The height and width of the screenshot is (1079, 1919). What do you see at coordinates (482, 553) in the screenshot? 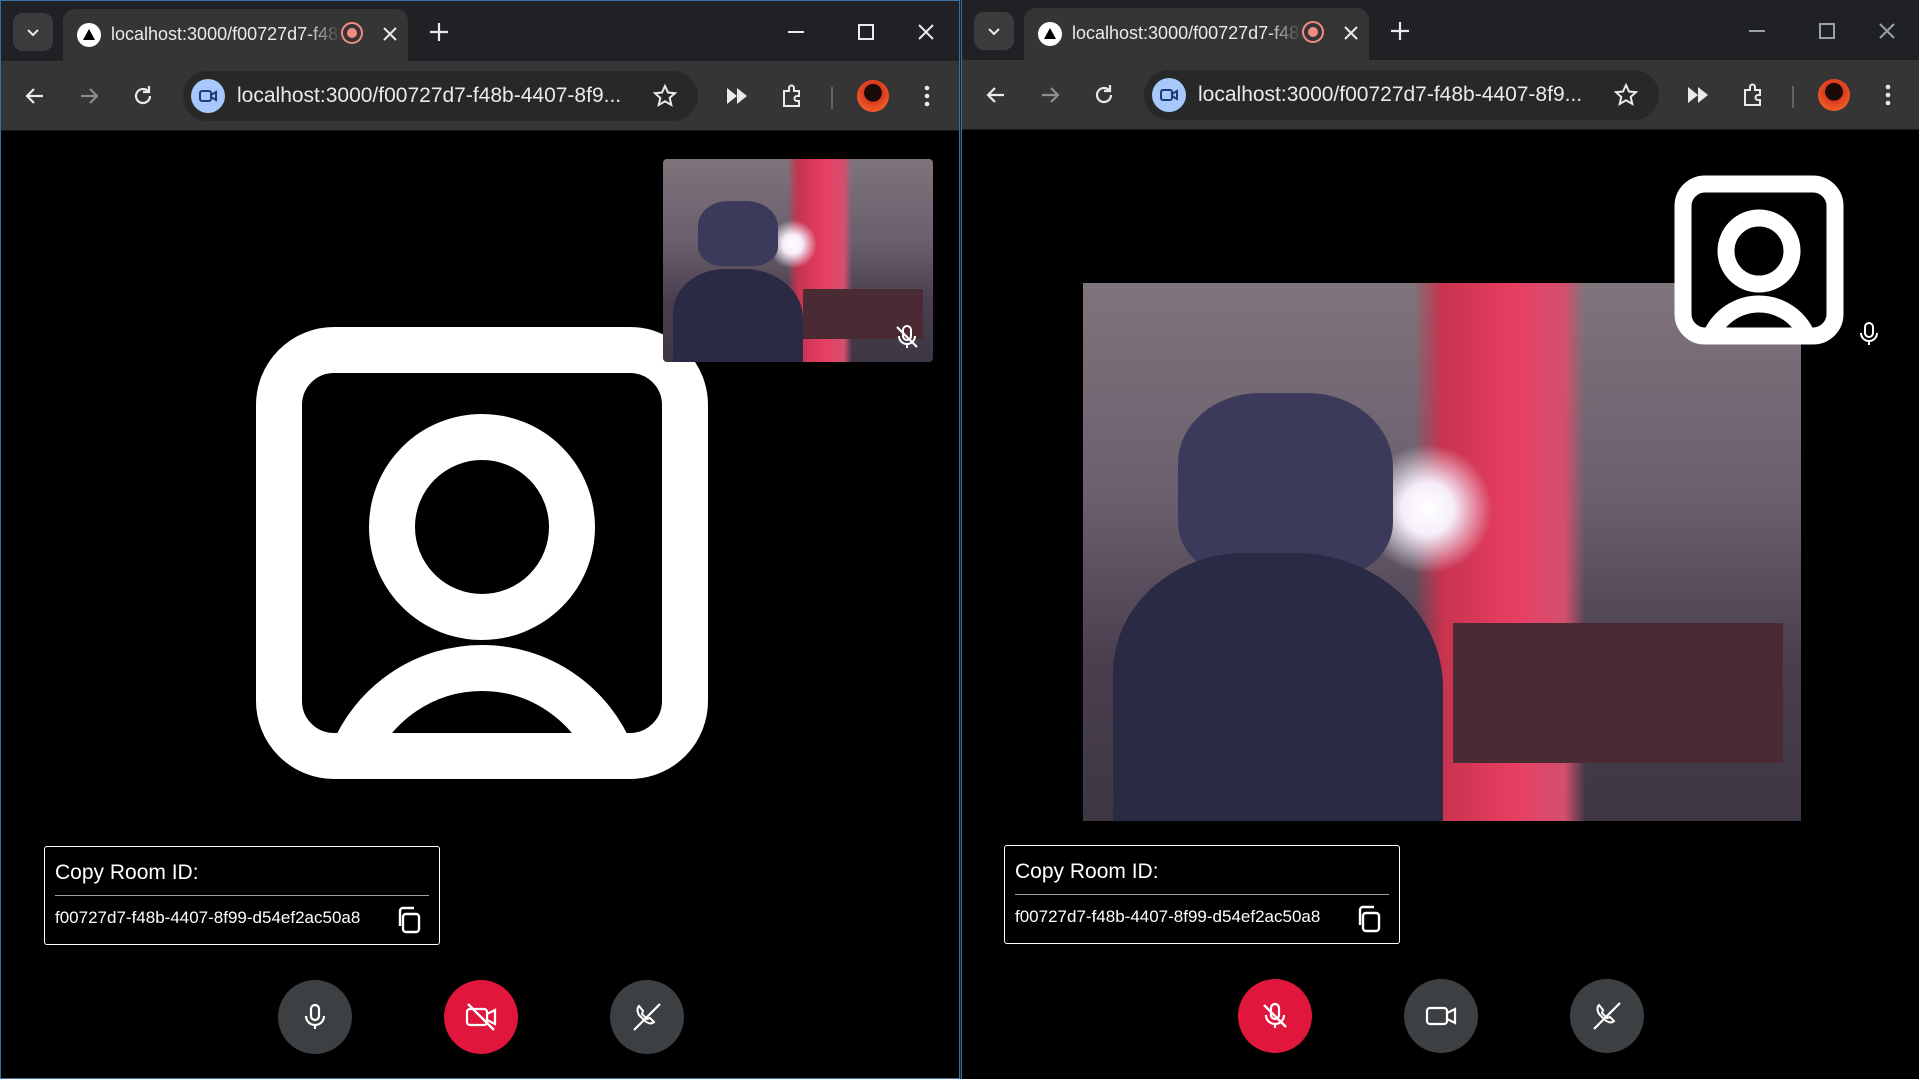
I see `user-placeholder-icon` at bounding box center [482, 553].